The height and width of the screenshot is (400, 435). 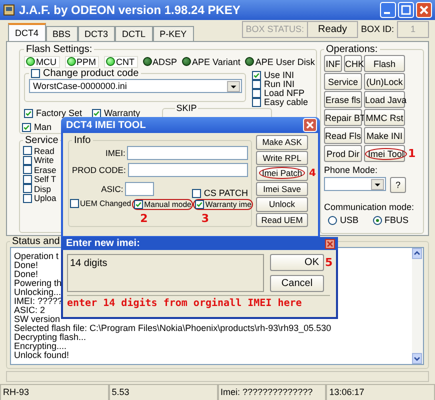 I want to click on imei-input-field: 14 digits, so click(x=165, y=273).